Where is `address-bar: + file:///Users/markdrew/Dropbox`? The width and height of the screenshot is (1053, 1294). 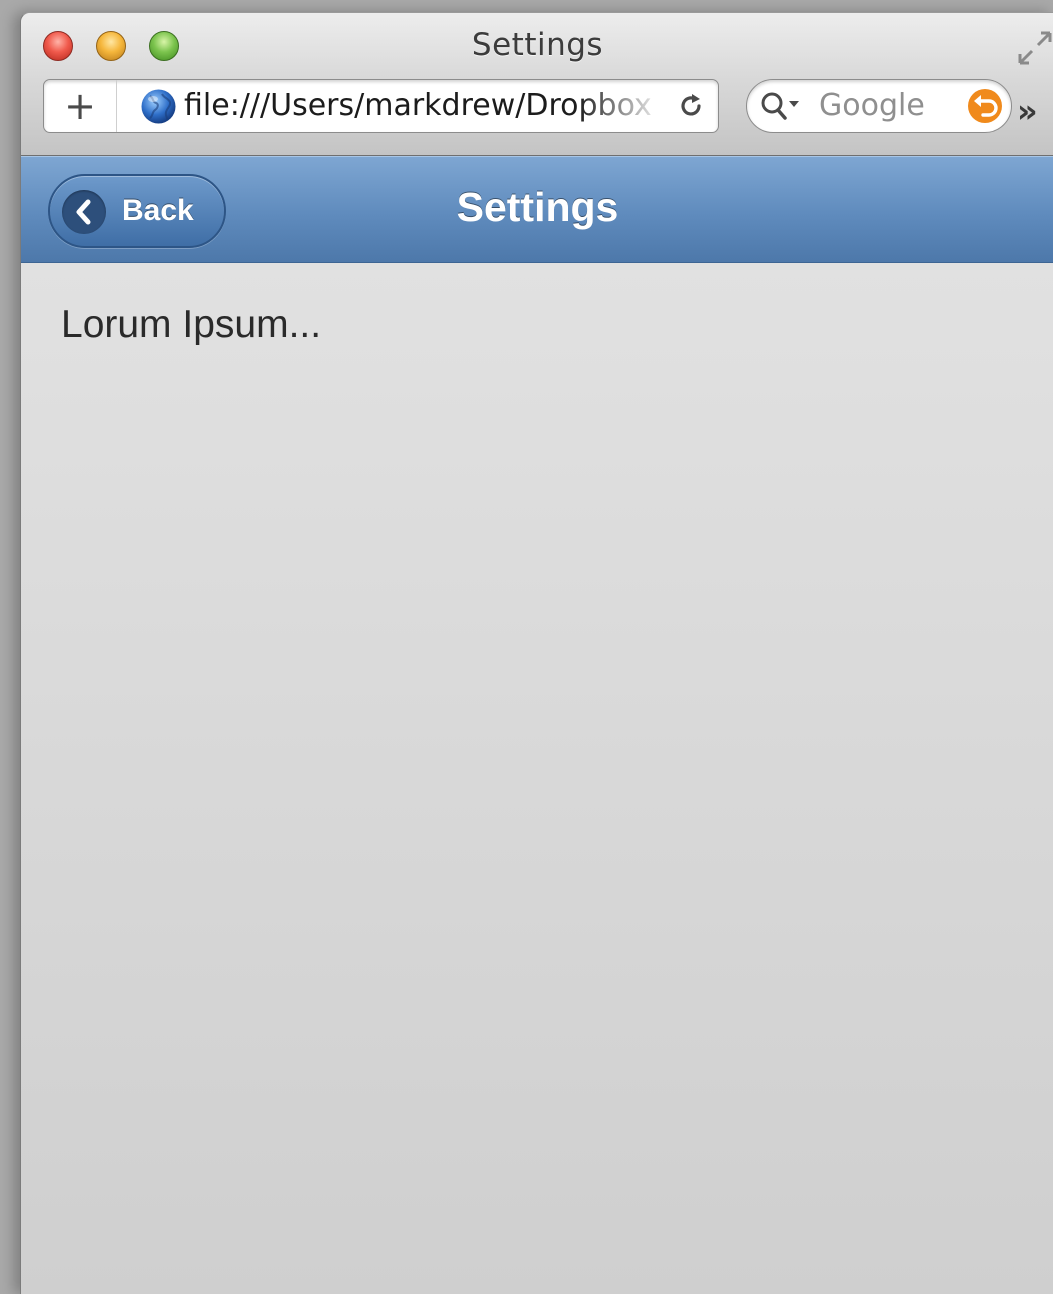 address-bar: + file:///Users/markdrew/Dropbox is located at coordinates (381, 106).